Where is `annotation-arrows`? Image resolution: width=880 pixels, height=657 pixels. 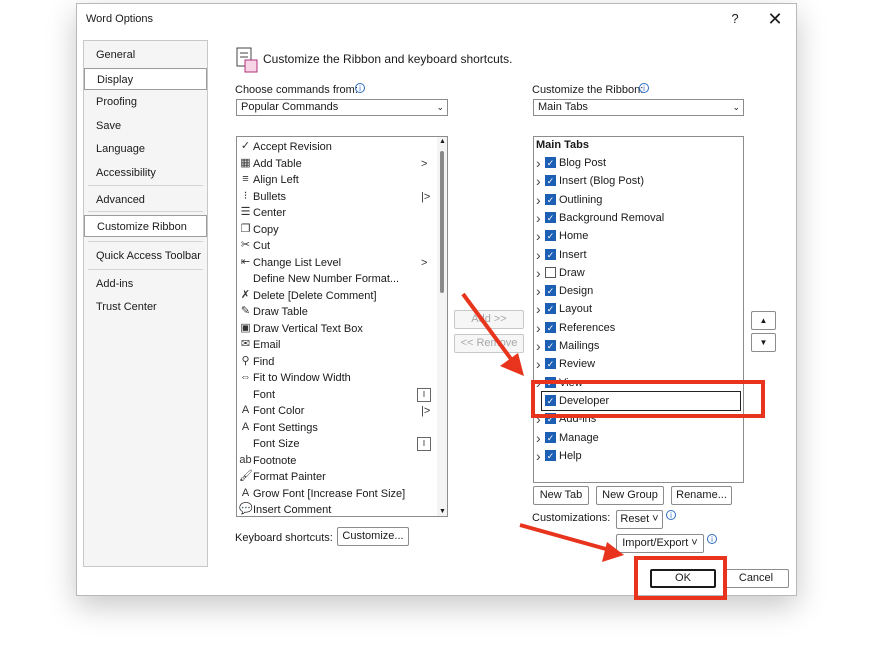
annotation-arrows is located at coordinates (542, 427).